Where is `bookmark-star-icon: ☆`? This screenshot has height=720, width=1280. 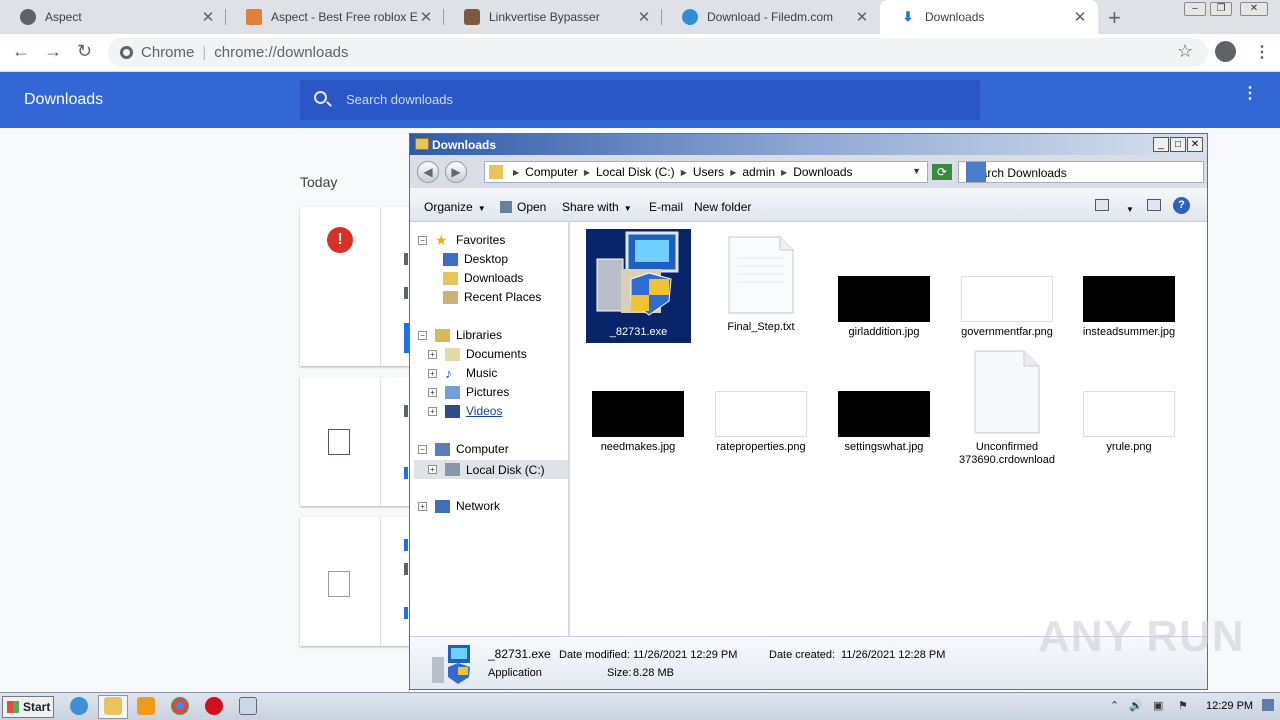
bookmark-star-icon: ☆ is located at coordinates (1185, 51).